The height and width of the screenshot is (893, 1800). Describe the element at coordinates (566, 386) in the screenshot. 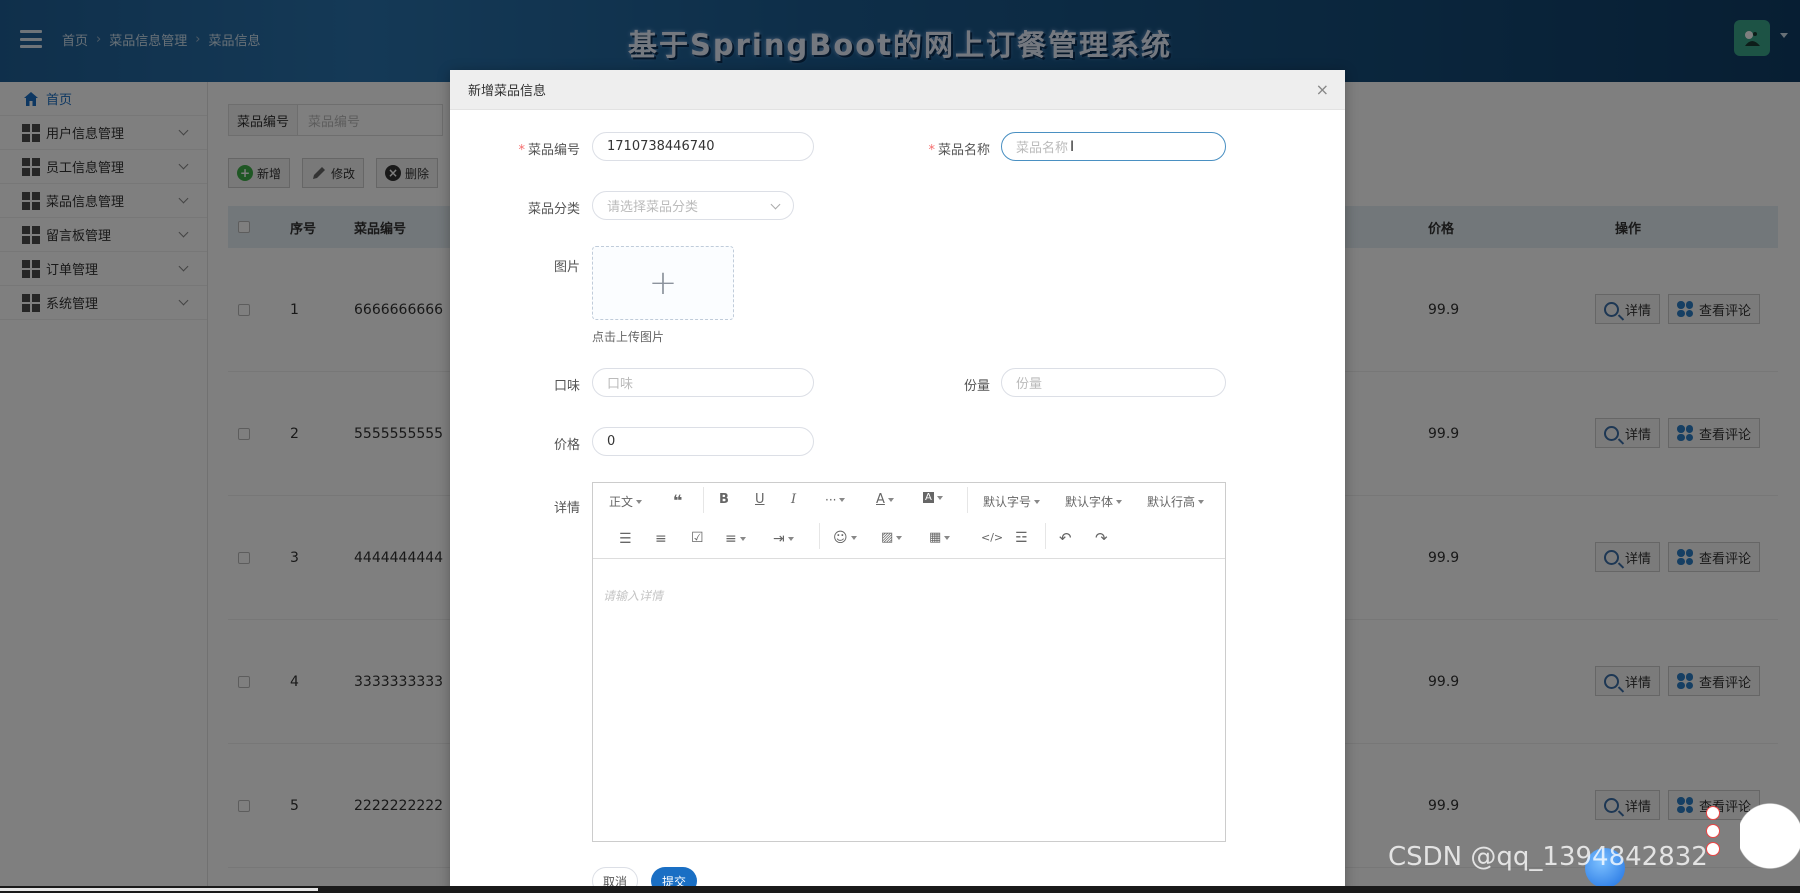

I see `taste-label: 口味` at that location.